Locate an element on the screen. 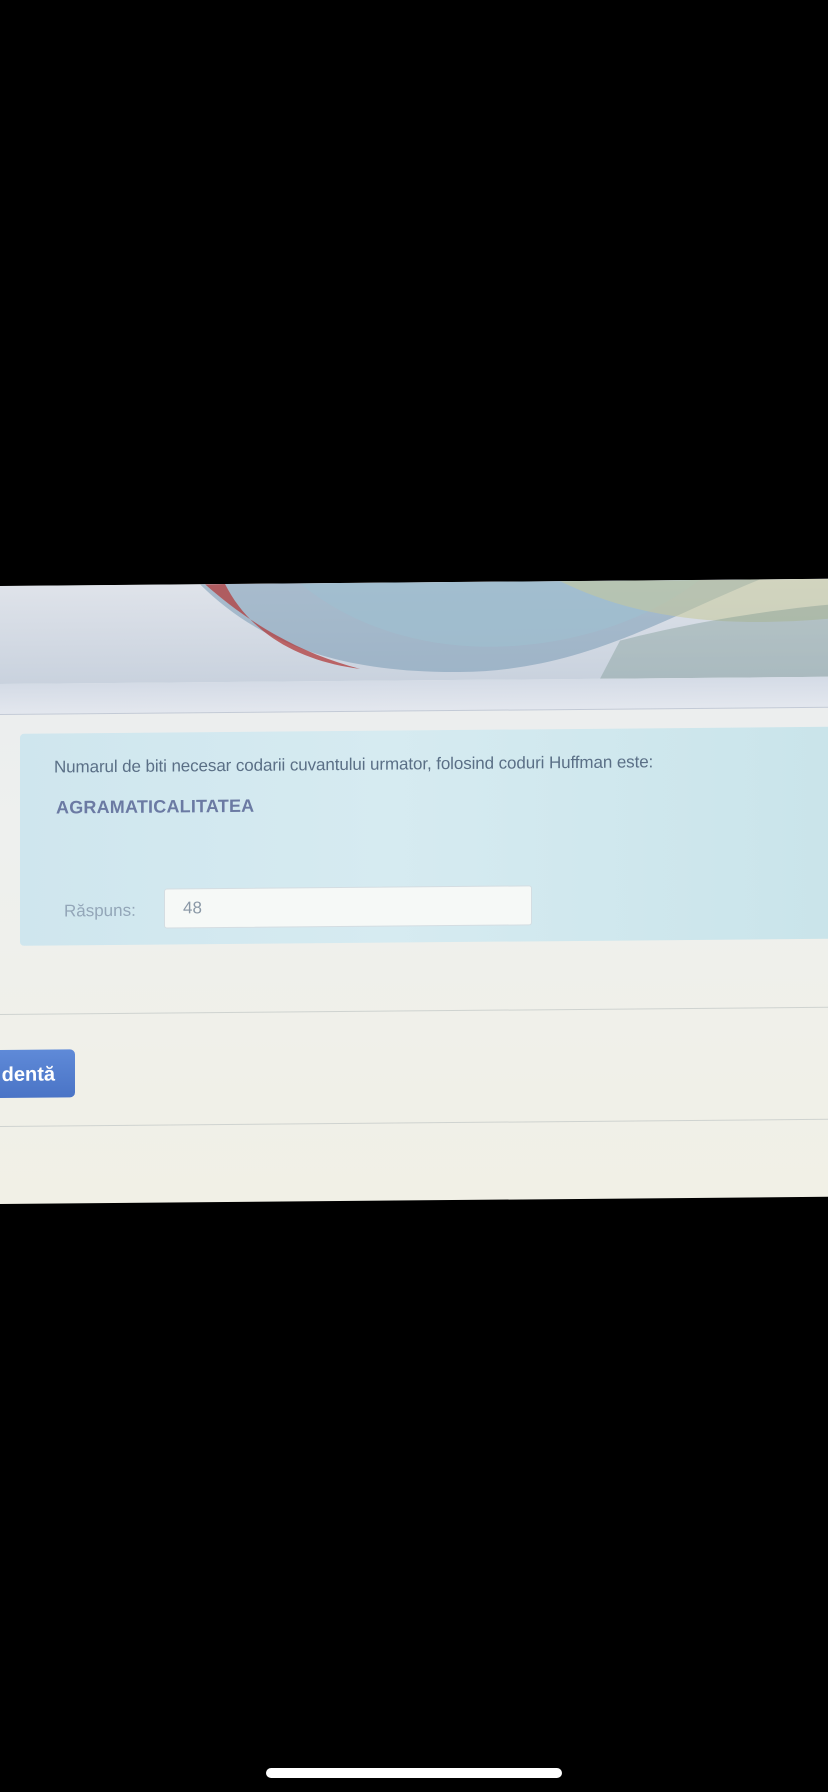 This screenshot has height=1792, width=828. navigation-strip is located at coordinates (414, 695).